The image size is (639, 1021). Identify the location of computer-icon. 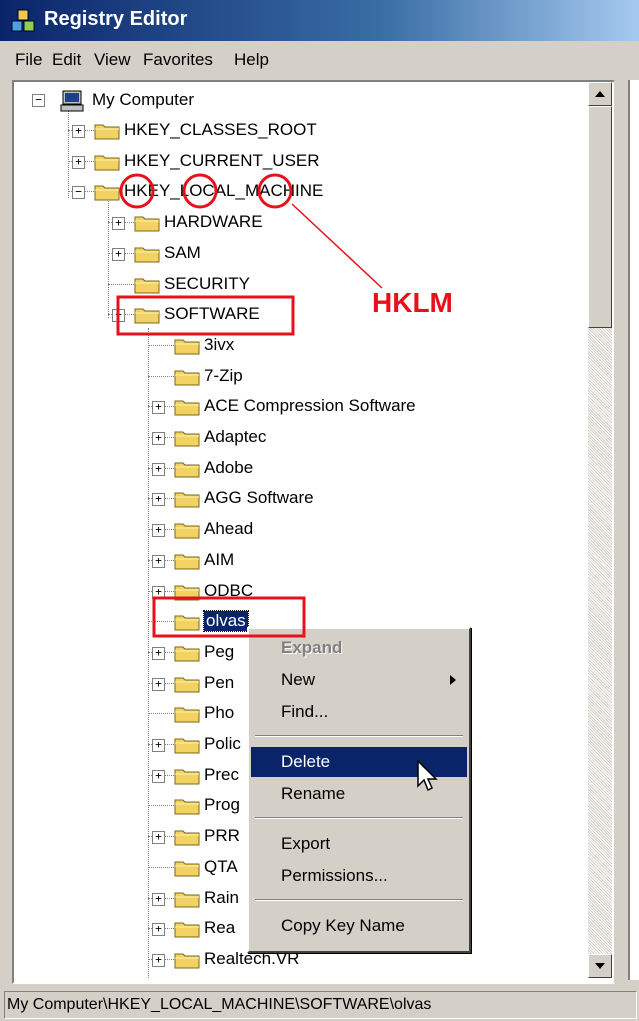
(72, 101).